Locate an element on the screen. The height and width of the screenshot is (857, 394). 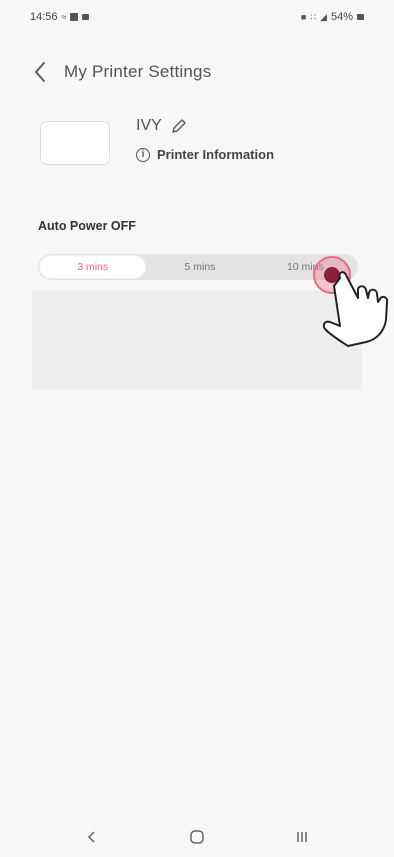
wifi-icon: ∷ is located at coordinates (313, 16).